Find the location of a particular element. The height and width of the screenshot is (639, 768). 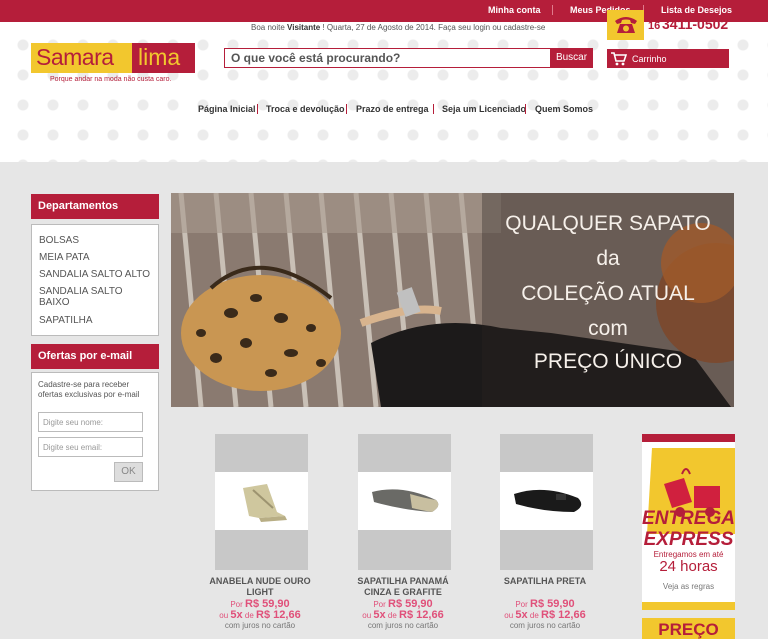

topbar-divider is located at coordinates (552, 10).